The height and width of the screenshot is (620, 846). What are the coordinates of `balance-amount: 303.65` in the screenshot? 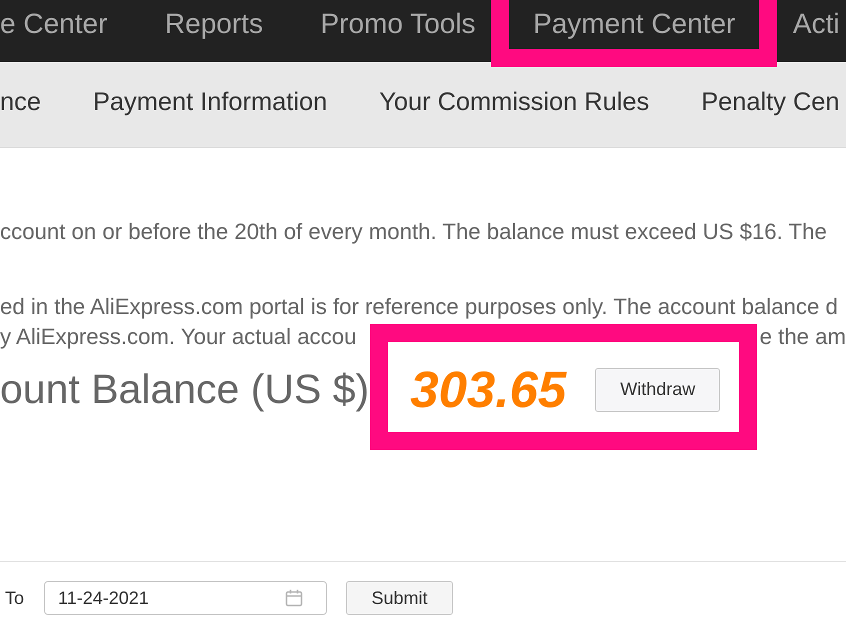 It's located at (488, 389).